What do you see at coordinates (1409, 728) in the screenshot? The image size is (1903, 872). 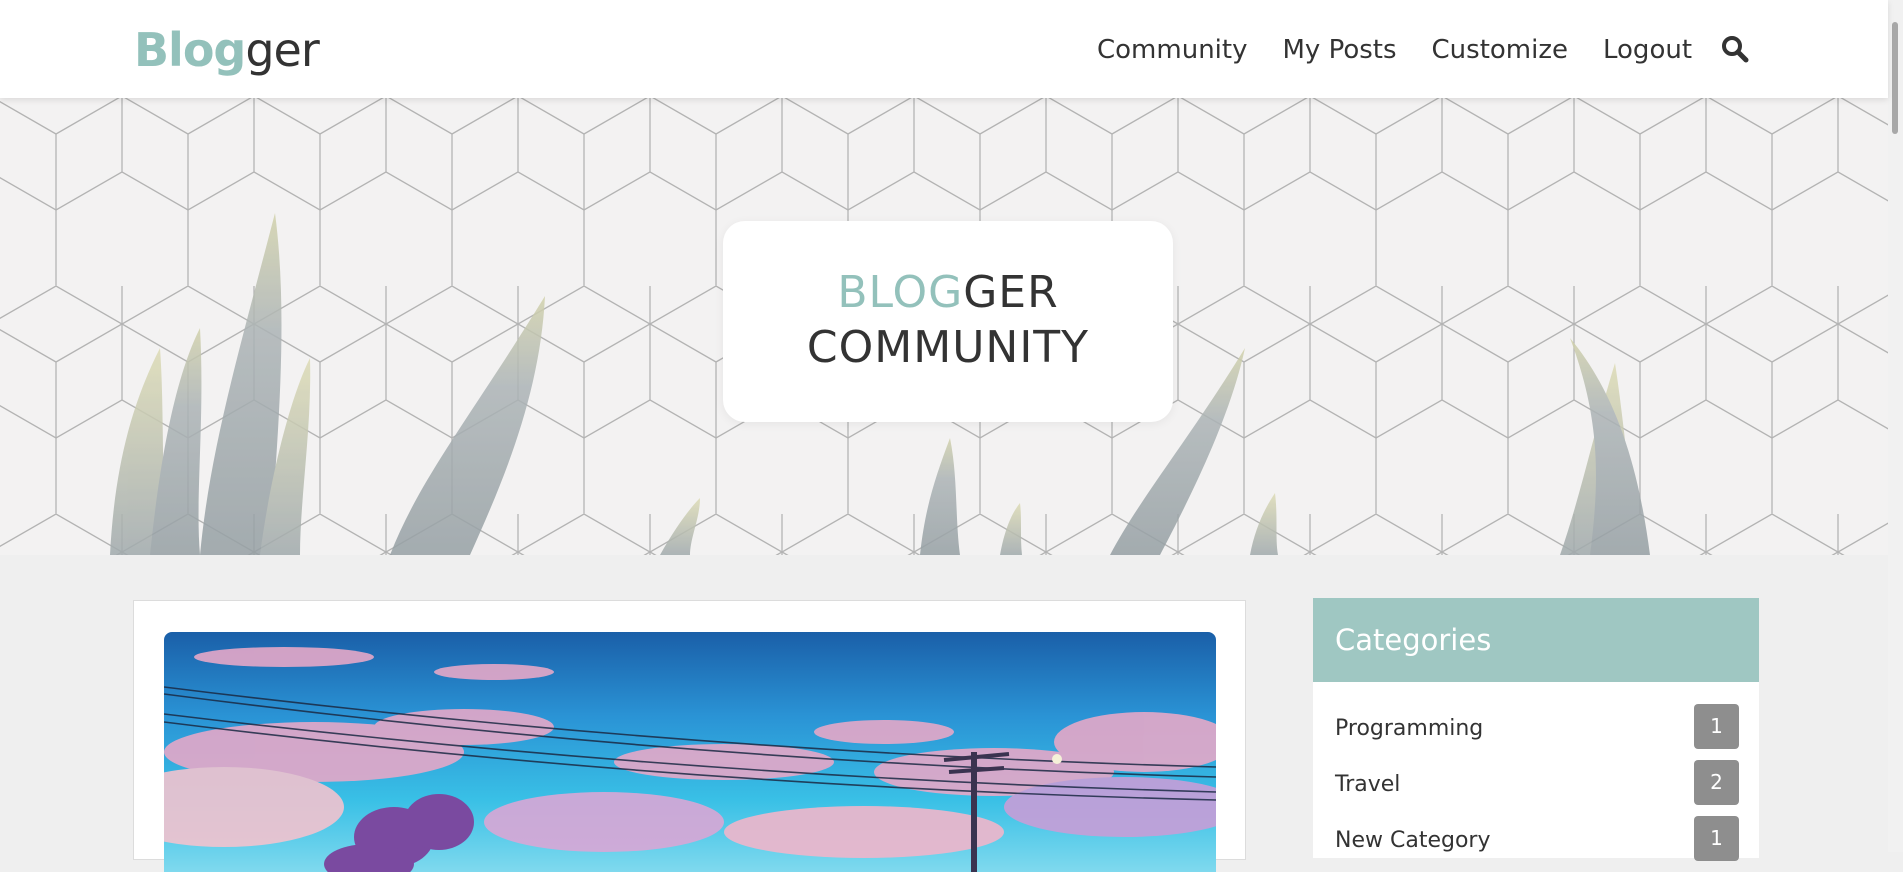 I see `category-name: Programming` at bounding box center [1409, 728].